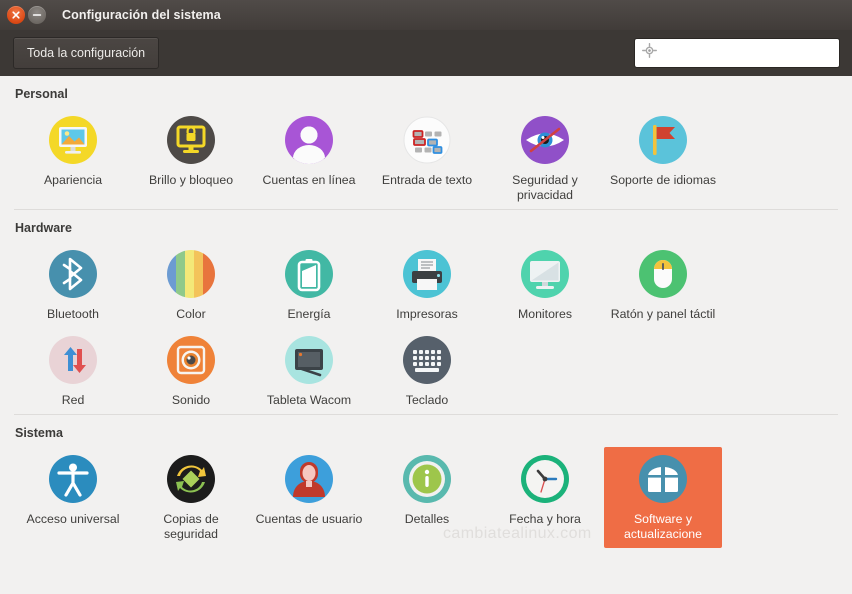 The width and height of the screenshot is (852, 594). I want to click on settings-tile: Apariencia, so click(73, 158).